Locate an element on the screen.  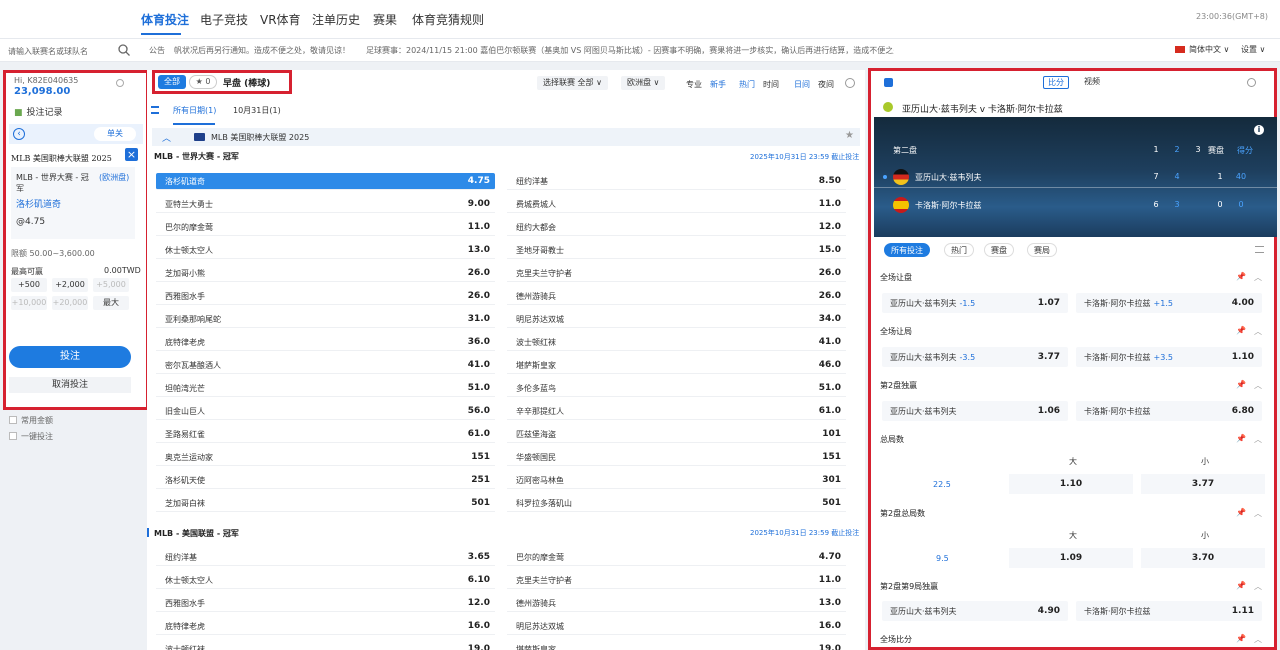
odds-row: 德州游骑兵 26.0 is located at coordinates (676, 296).